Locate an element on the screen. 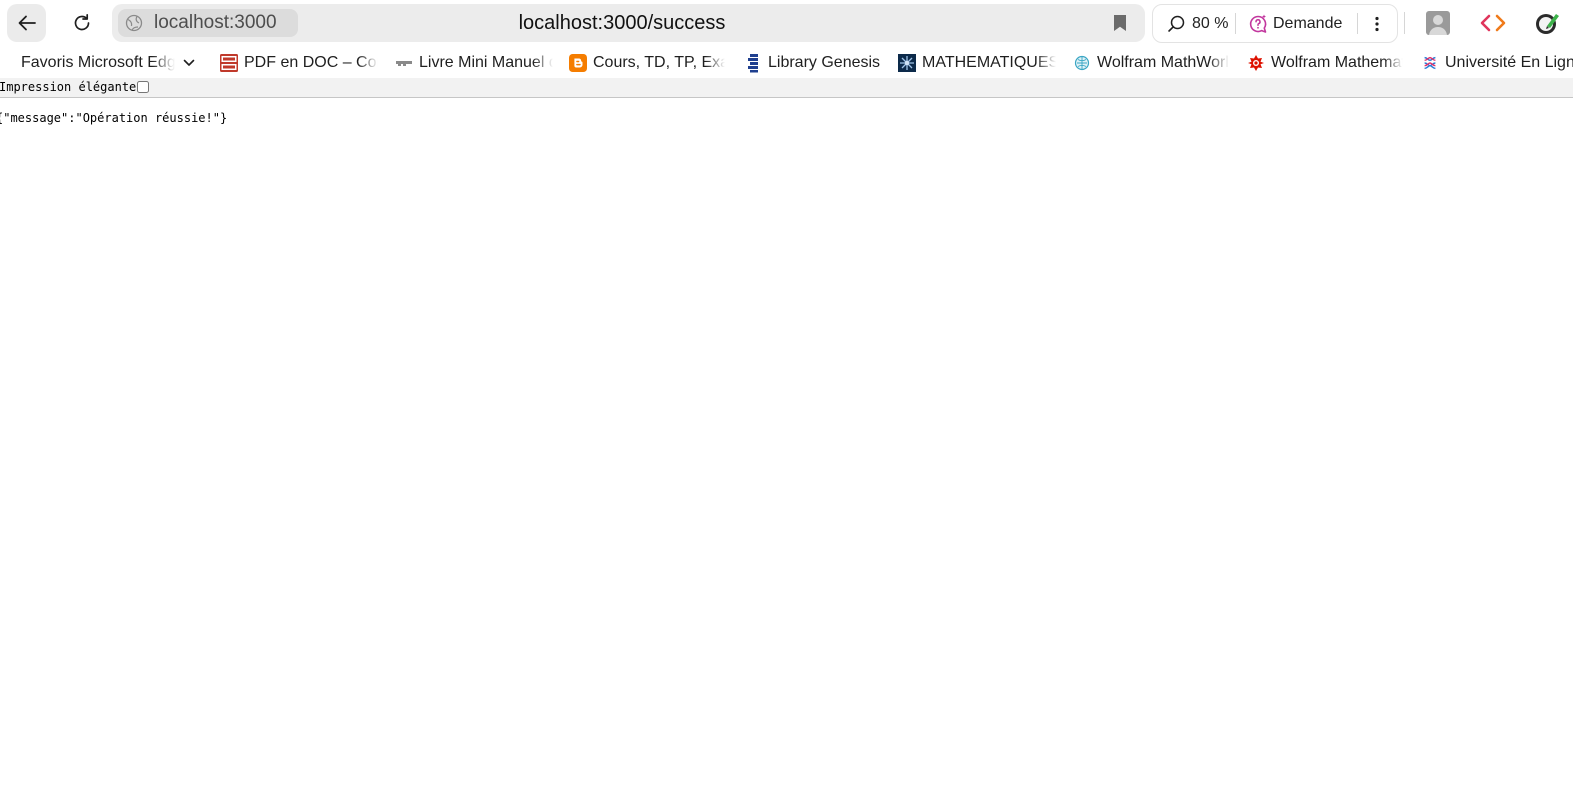 The image size is (1573, 797). mathworld-icon is located at coordinates (1082, 63).